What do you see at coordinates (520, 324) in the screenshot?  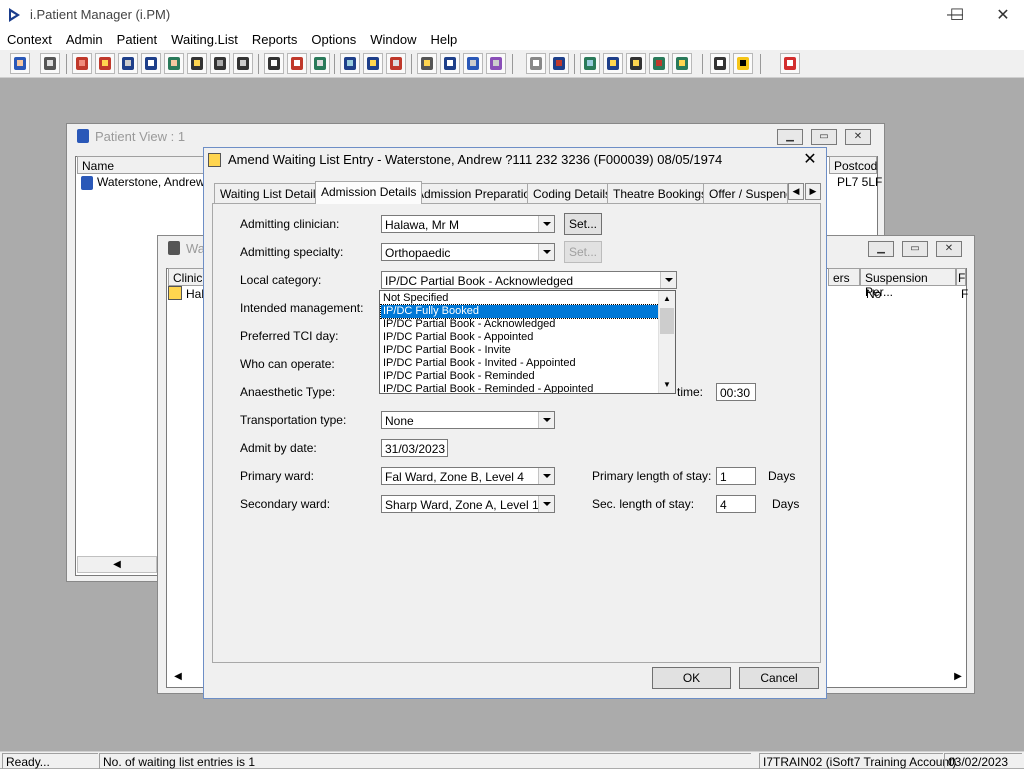 I see `dropdown-option: IP/DC Partial Book - Acknowledged` at bounding box center [520, 324].